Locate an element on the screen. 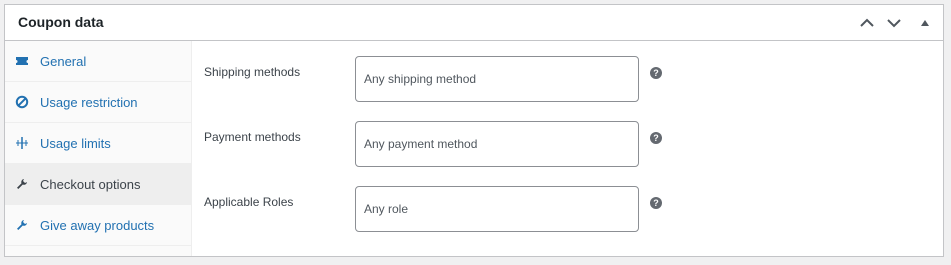 Image resolution: width=951 pixels, height=265 pixels. tab-give-away-products-label: Give away products is located at coordinates (97, 225).